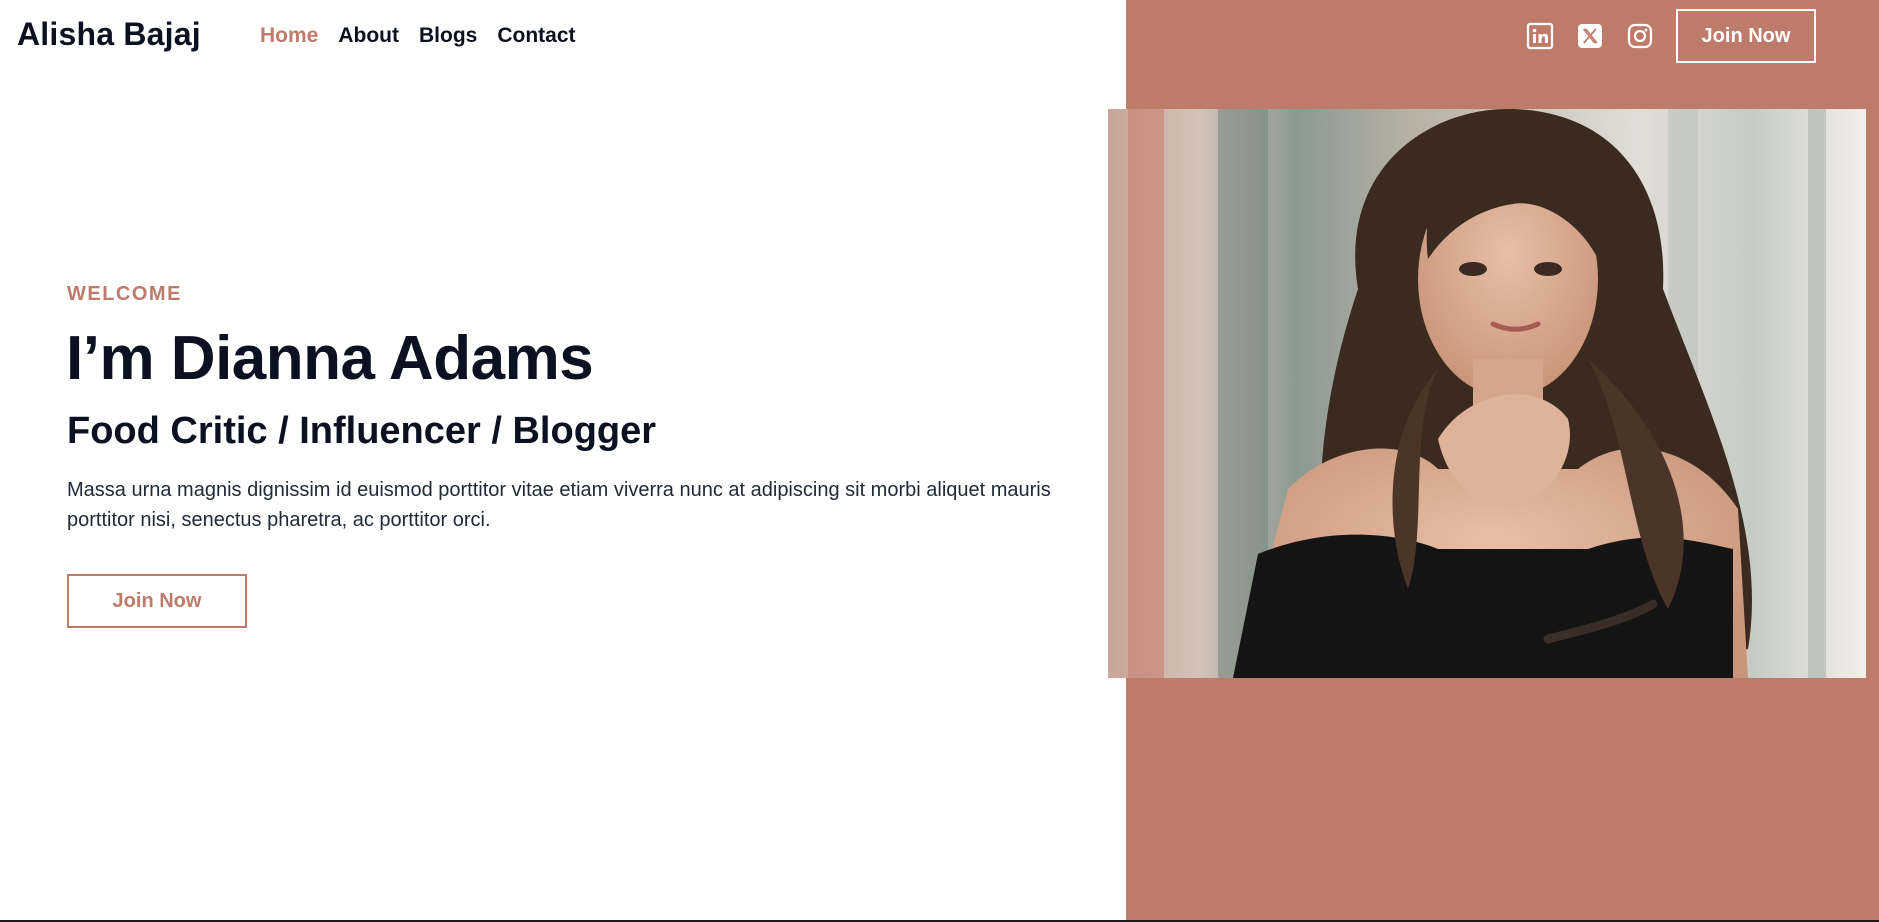 Image resolution: width=1879 pixels, height=922 pixels. Describe the element at coordinates (124, 294) in the screenshot. I see `hero-eyebrow: WELCOME` at that location.